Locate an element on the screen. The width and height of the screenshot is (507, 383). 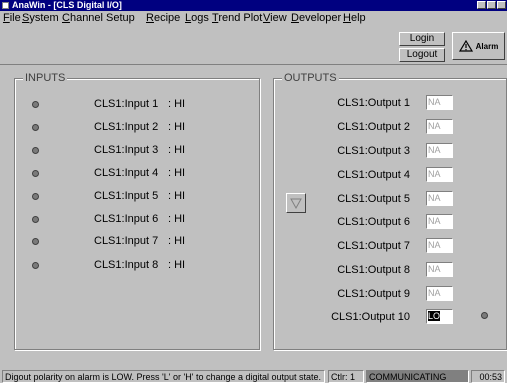
input-label: CLS1:Input 7 is located at coordinates (126, 241).